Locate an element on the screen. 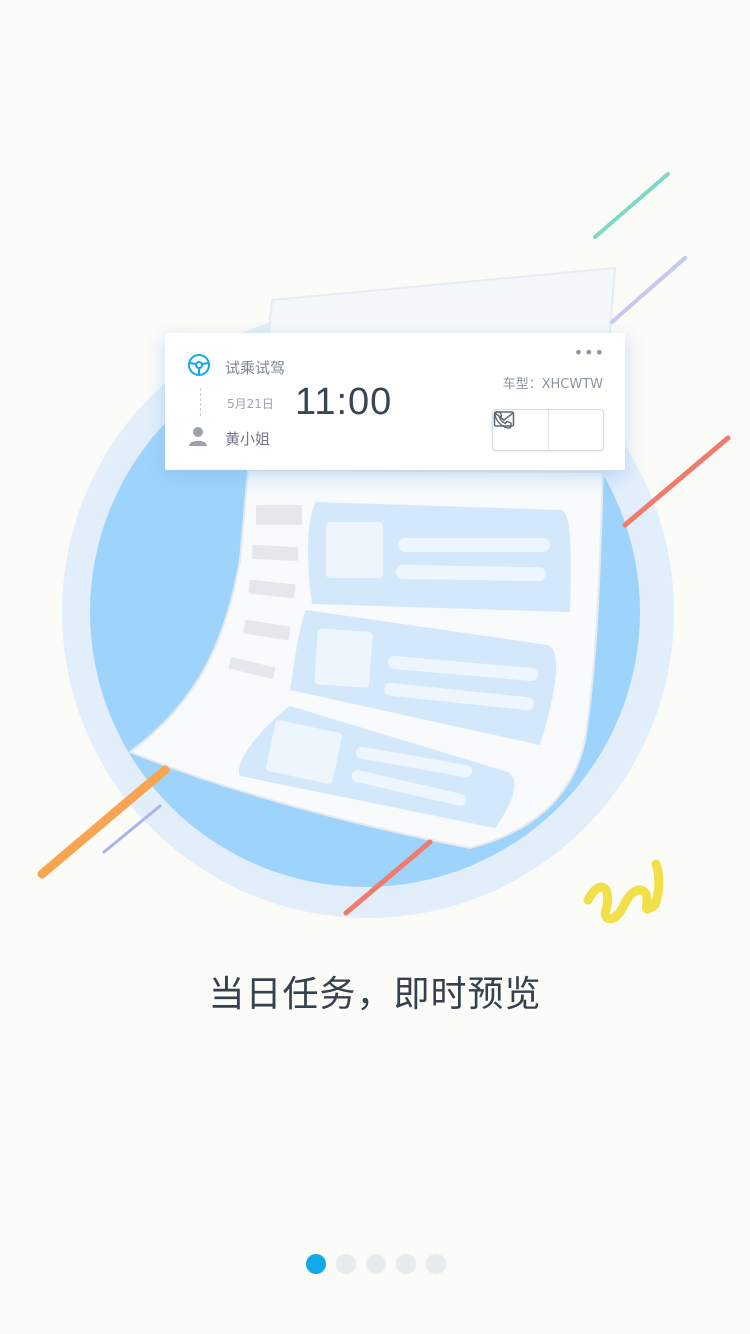 This screenshot has width=750, height=1334. timeline-connector is located at coordinates (200, 402).